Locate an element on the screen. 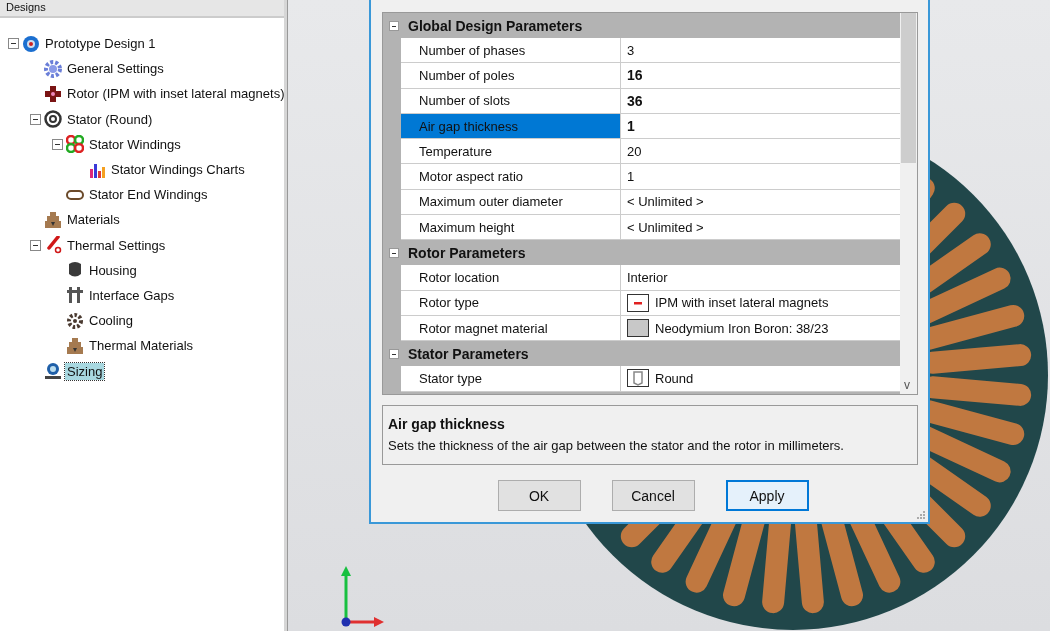 The width and height of the screenshot is (1050, 631). property-name: Number of phases is located at coordinates (511, 50).